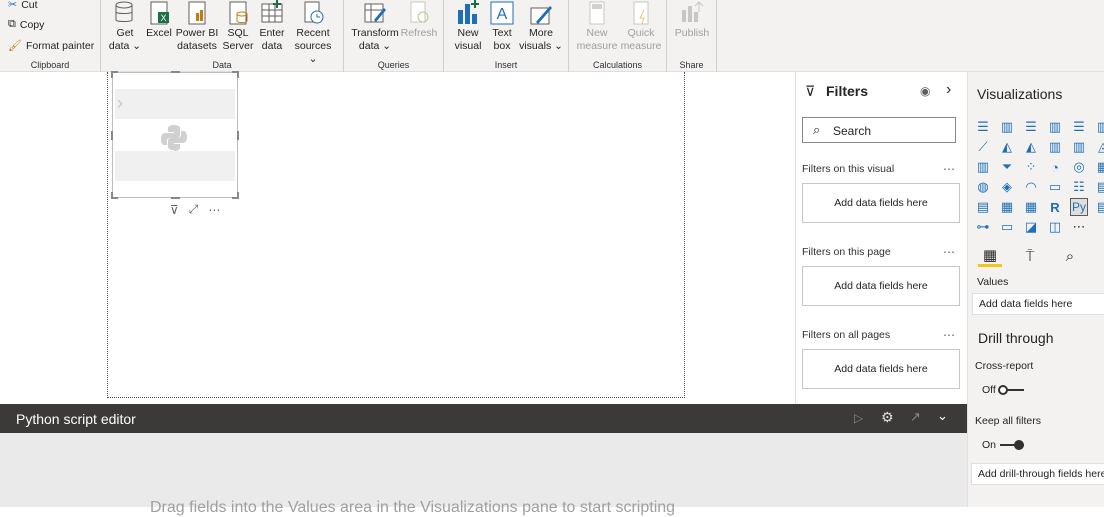 The image size is (1104, 517). Describe the element at coordinates (174, 210) in the screenshot. I see `filter-icon: ⊽` at that location.